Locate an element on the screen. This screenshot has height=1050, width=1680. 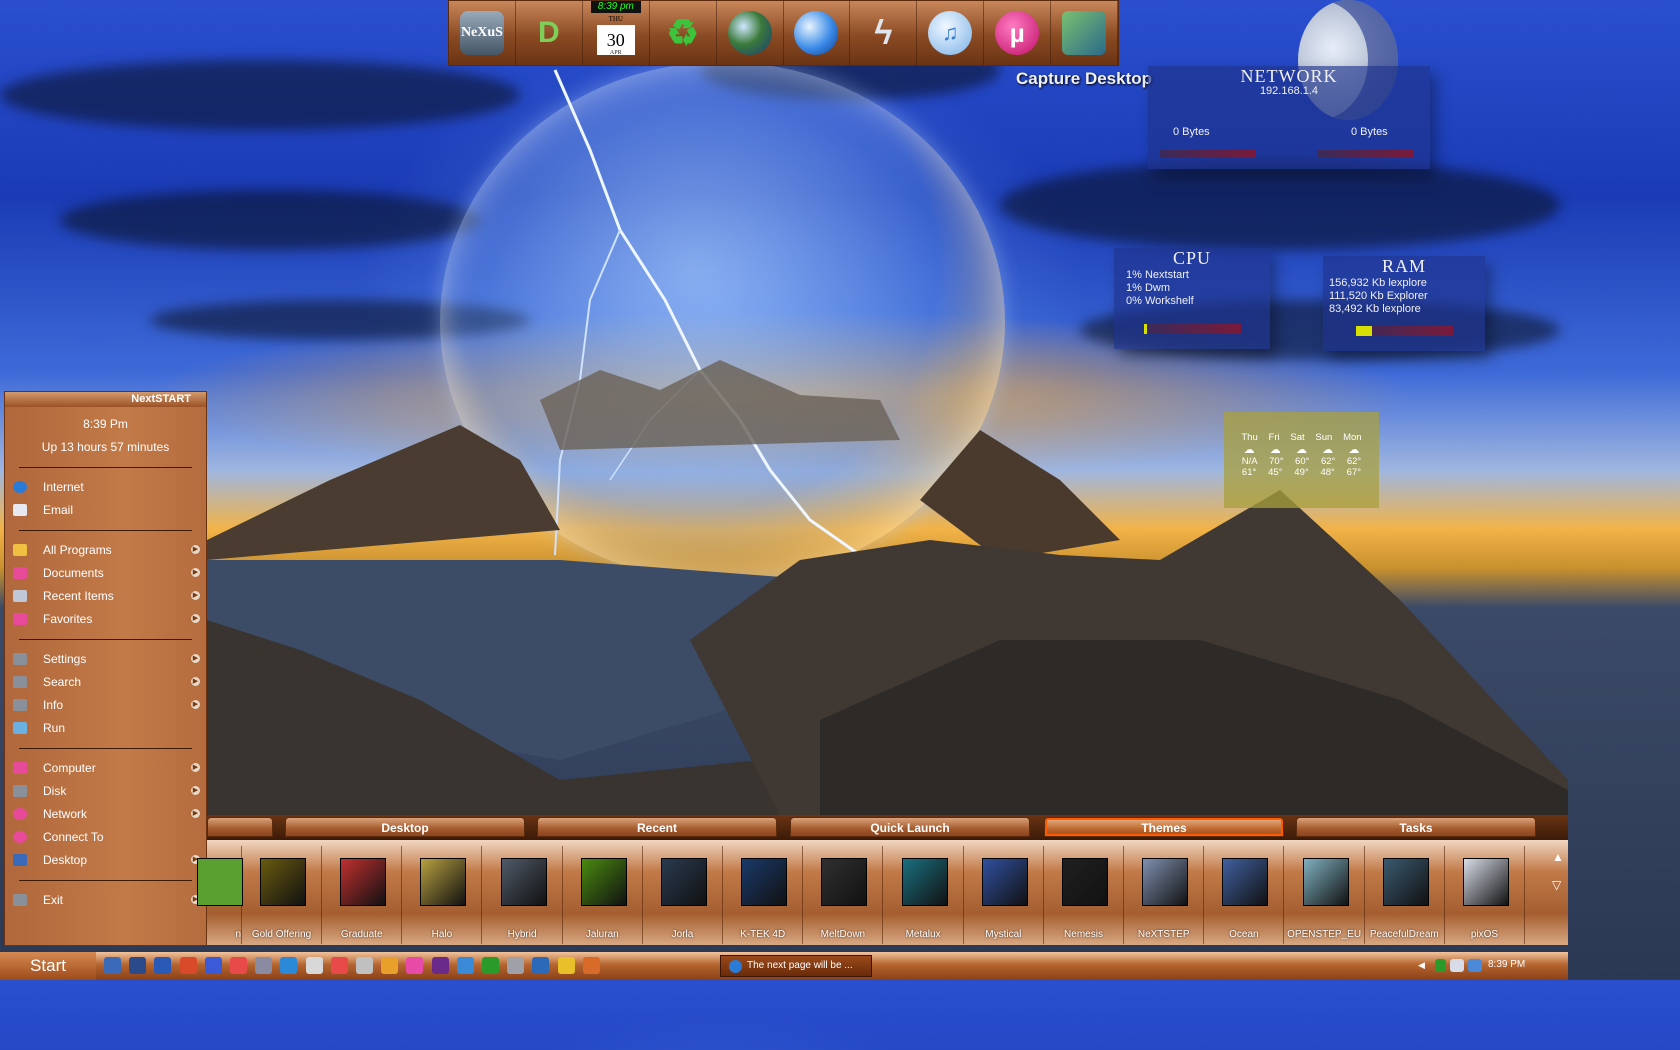
theme-item: OPENSTEP_EU is located at coordinates (1325, 895).